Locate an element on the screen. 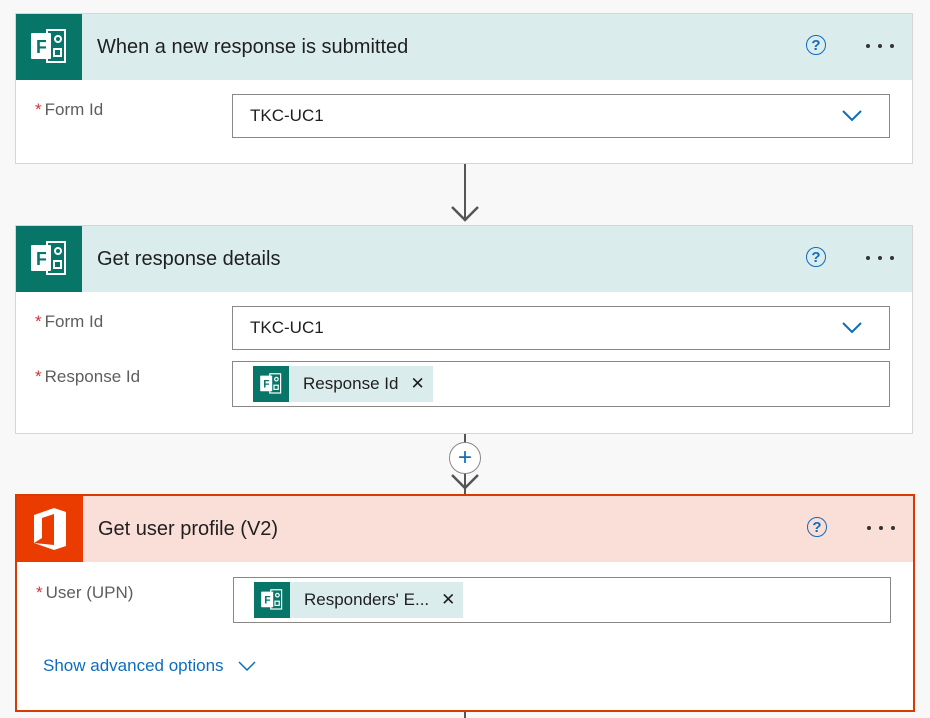  get-response-card-header: F Get response details ? is located at coordinates (464, 259).